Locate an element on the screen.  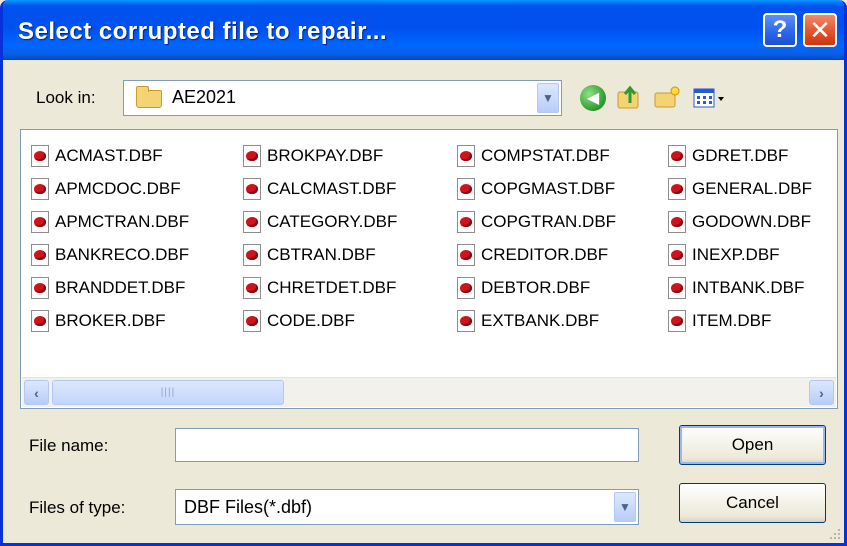
scroll-right-icon: › is located at coordinates (821, 392).